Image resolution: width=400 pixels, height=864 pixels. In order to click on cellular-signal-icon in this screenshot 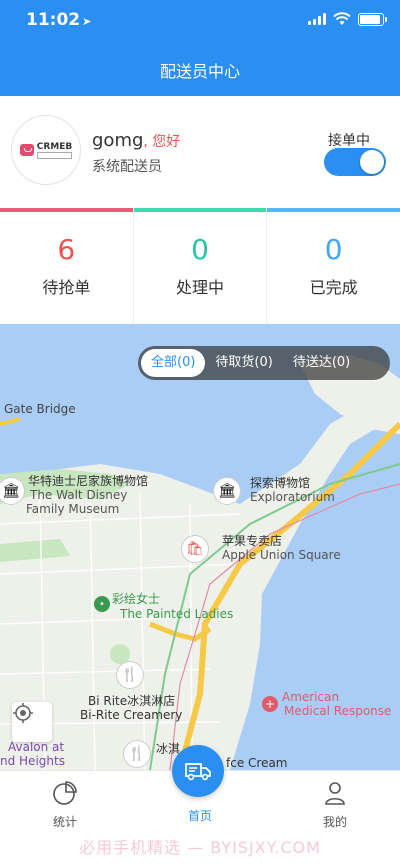, I will do `click(317, 19)`.